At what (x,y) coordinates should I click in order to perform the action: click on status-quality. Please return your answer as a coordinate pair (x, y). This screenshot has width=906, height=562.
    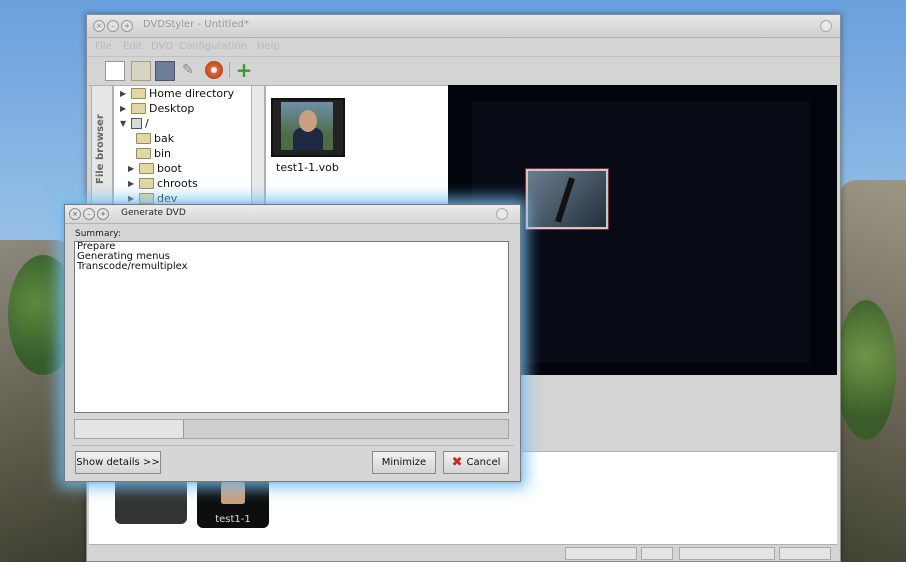
    Looking at the image, I should click on (805, 553).